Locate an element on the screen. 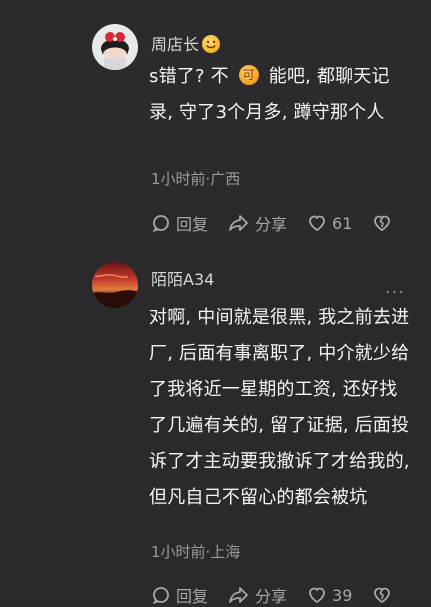 This screenshot has height=607, width=431. comment-meta: 1小时前·广西 is located at coordinates (196, 179).